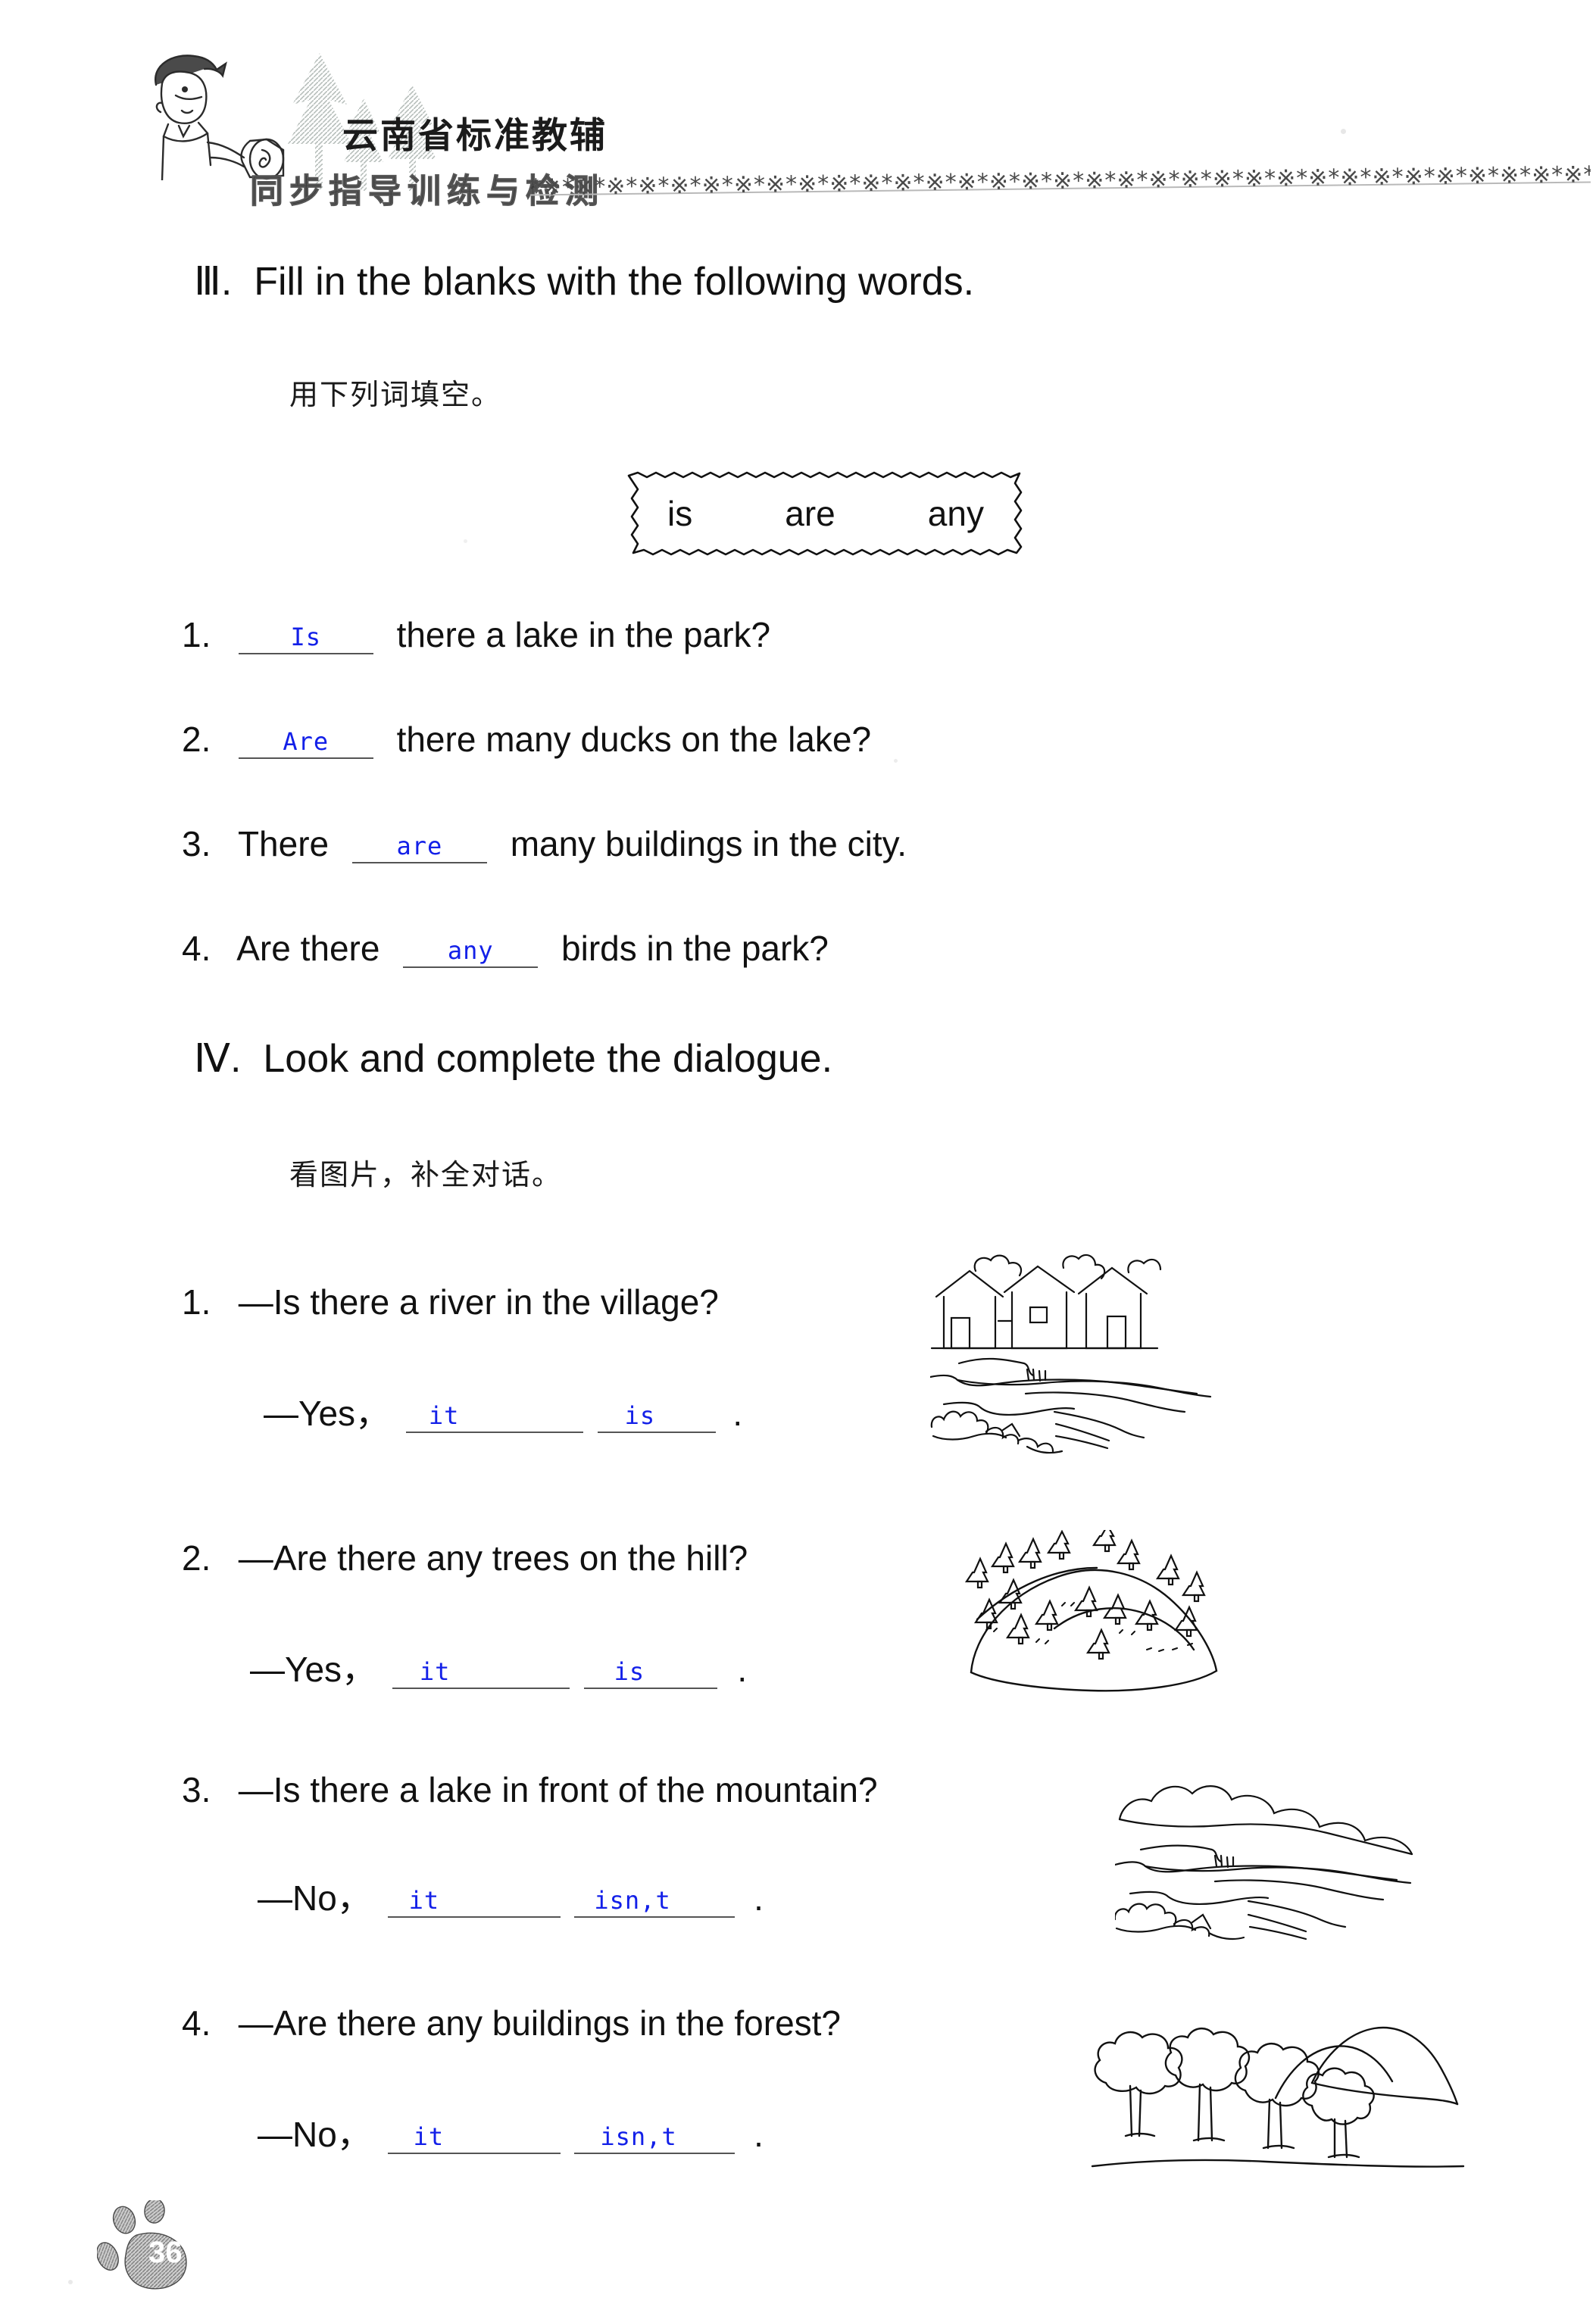  Describe the element at coordinates (1281, 1863) in the screenshot. I see `mountain-with-lake-icon` at that location.